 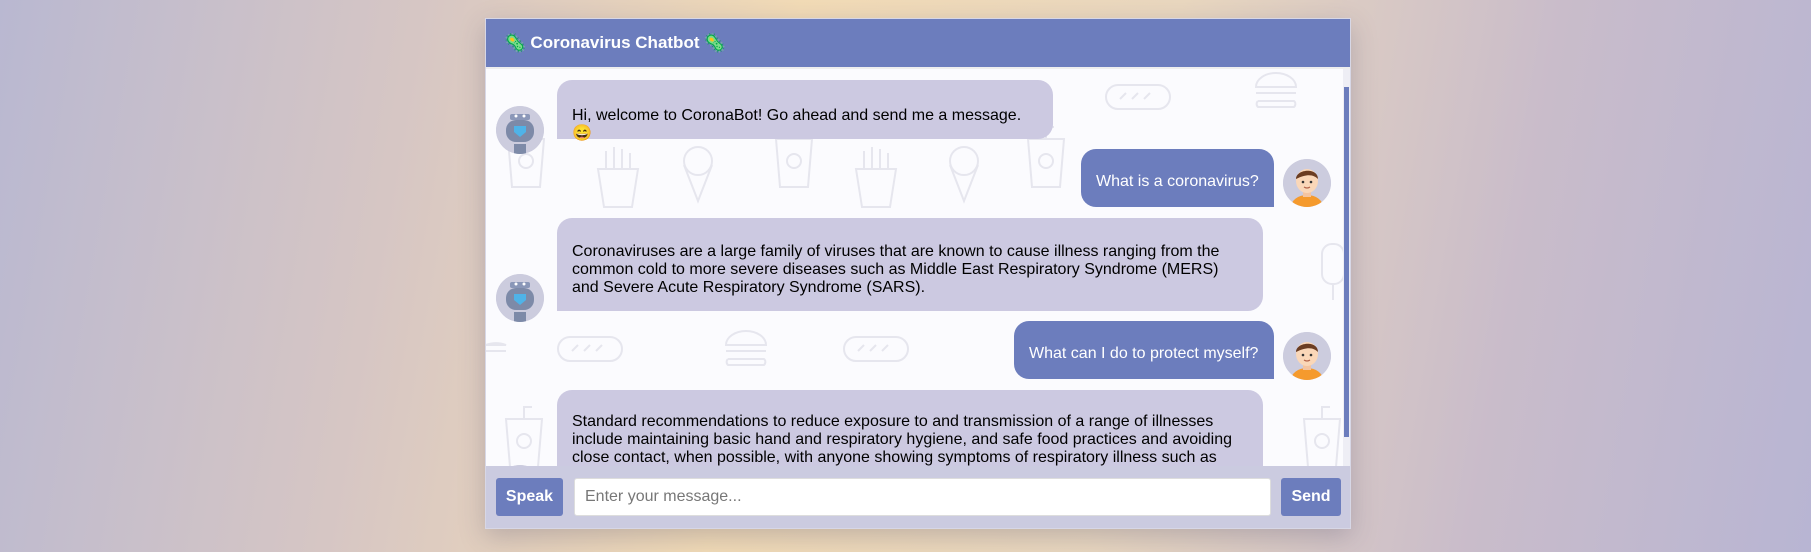 What do you see at coordinates (615, 42) in the screenshot?
I see `chat-title: Coronavirus Chatbot` at bounding box center [615, 42].